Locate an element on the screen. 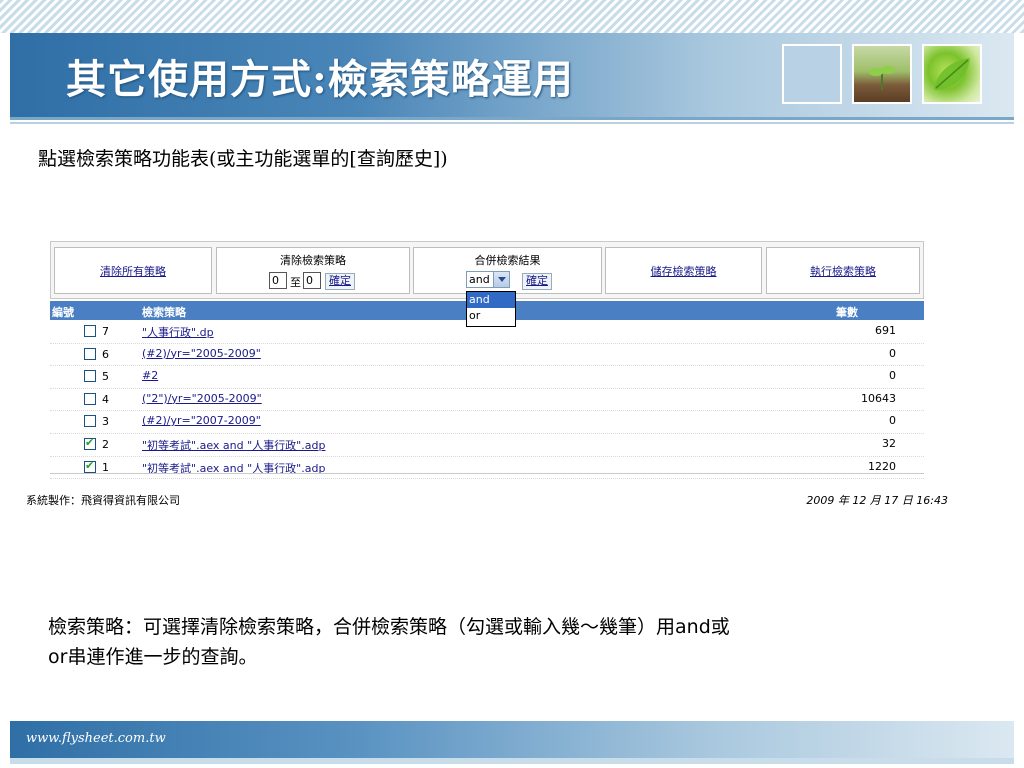 The width and height of the screenshot is (1024, 768). merge-results-caption: 合併檢索結果 is located at coordinates (507, 260).